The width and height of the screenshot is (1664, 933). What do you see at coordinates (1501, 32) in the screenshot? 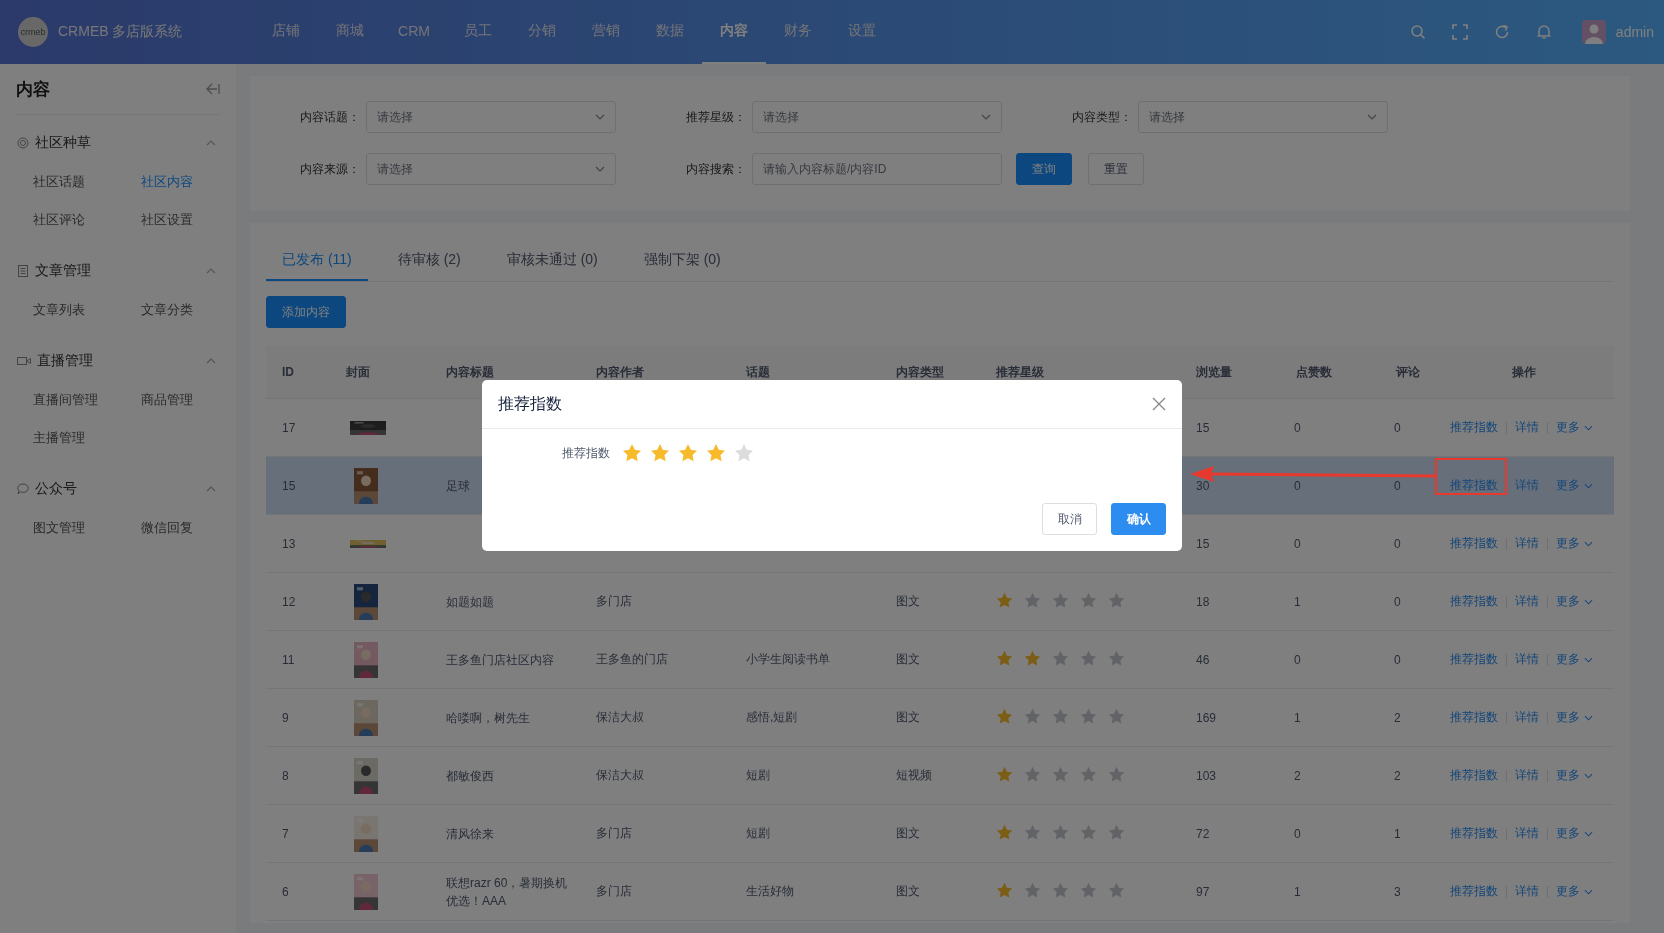
I see `refresh-icon` at bounding box center [1501, 32].